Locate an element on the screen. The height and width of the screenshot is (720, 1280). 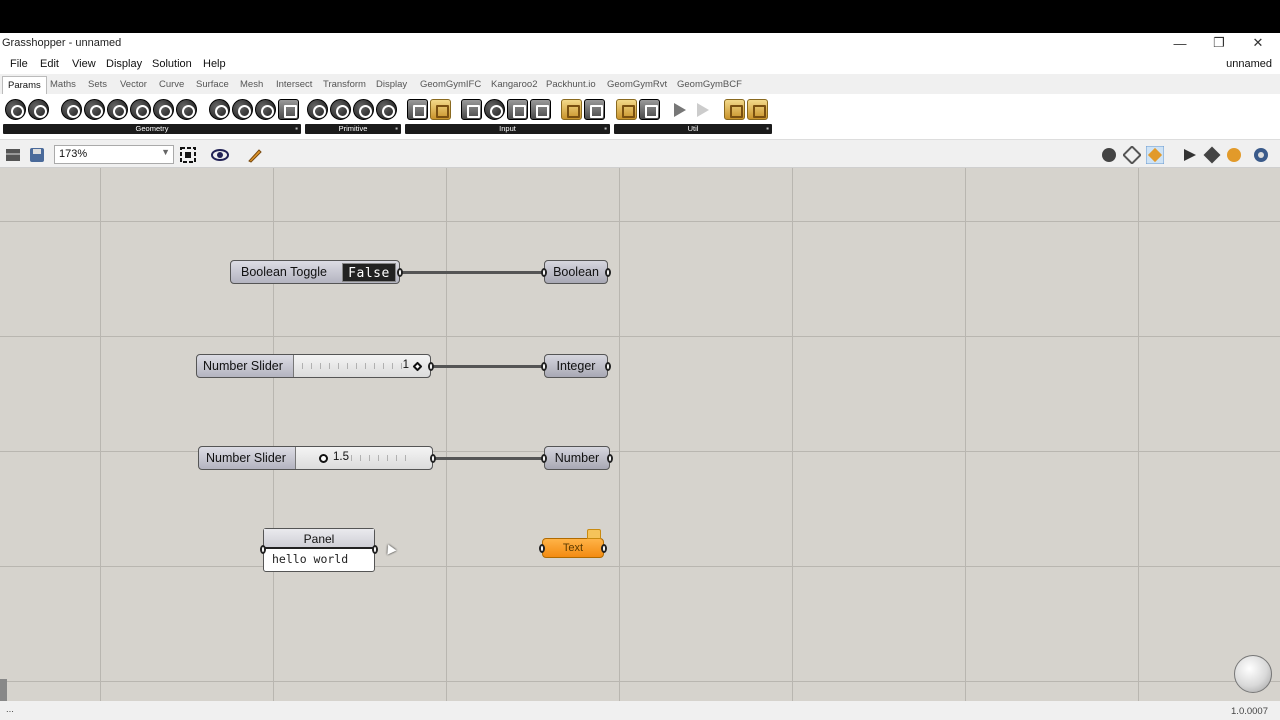
boolean-param: Boolean is located at coordinates (576, 272).